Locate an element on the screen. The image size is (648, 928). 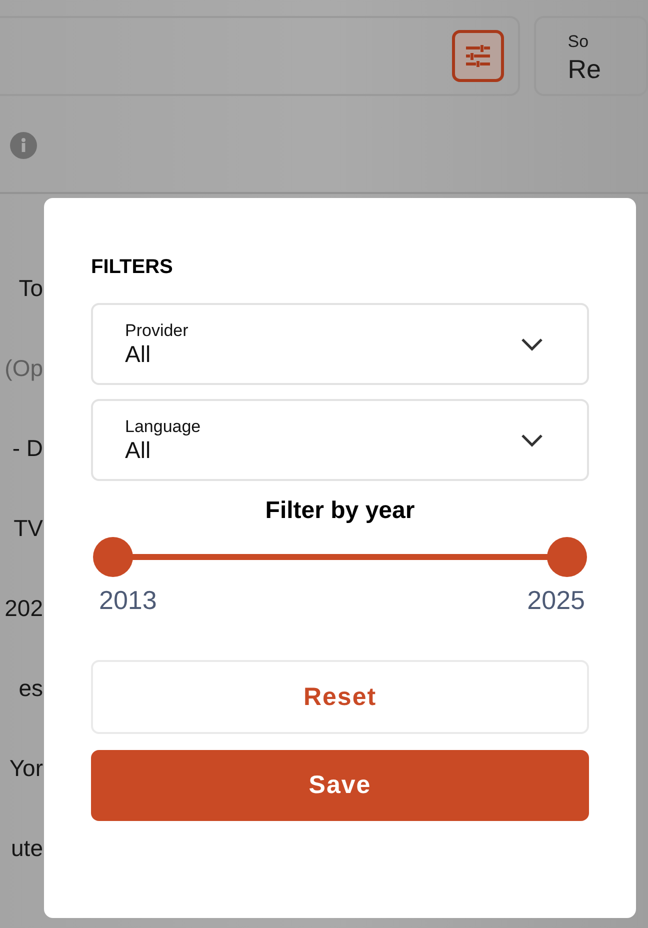
row-text: ute is located at coordinates (27, 848).